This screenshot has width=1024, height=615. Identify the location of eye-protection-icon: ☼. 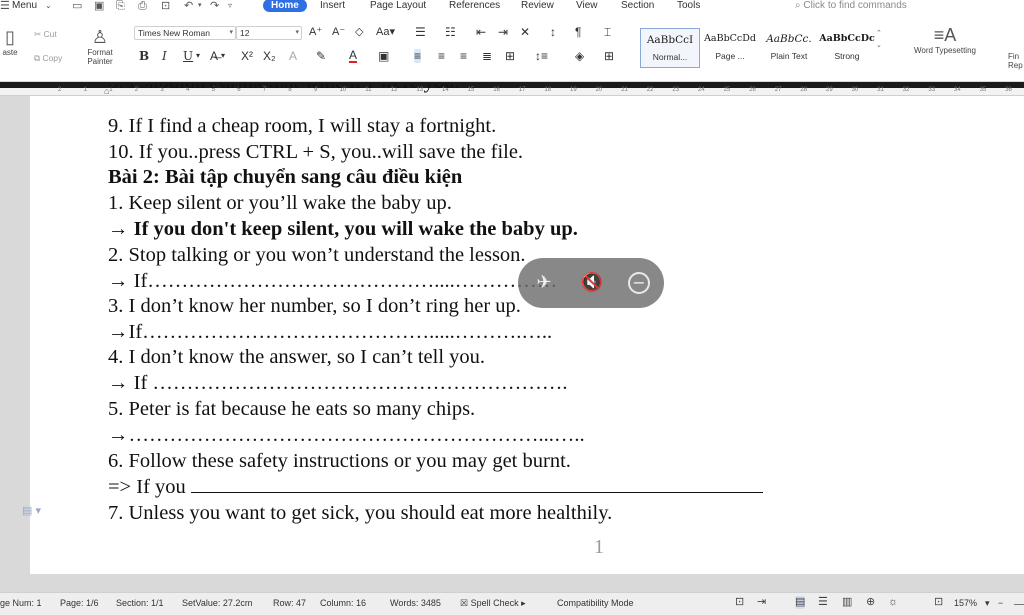
(893, 602).